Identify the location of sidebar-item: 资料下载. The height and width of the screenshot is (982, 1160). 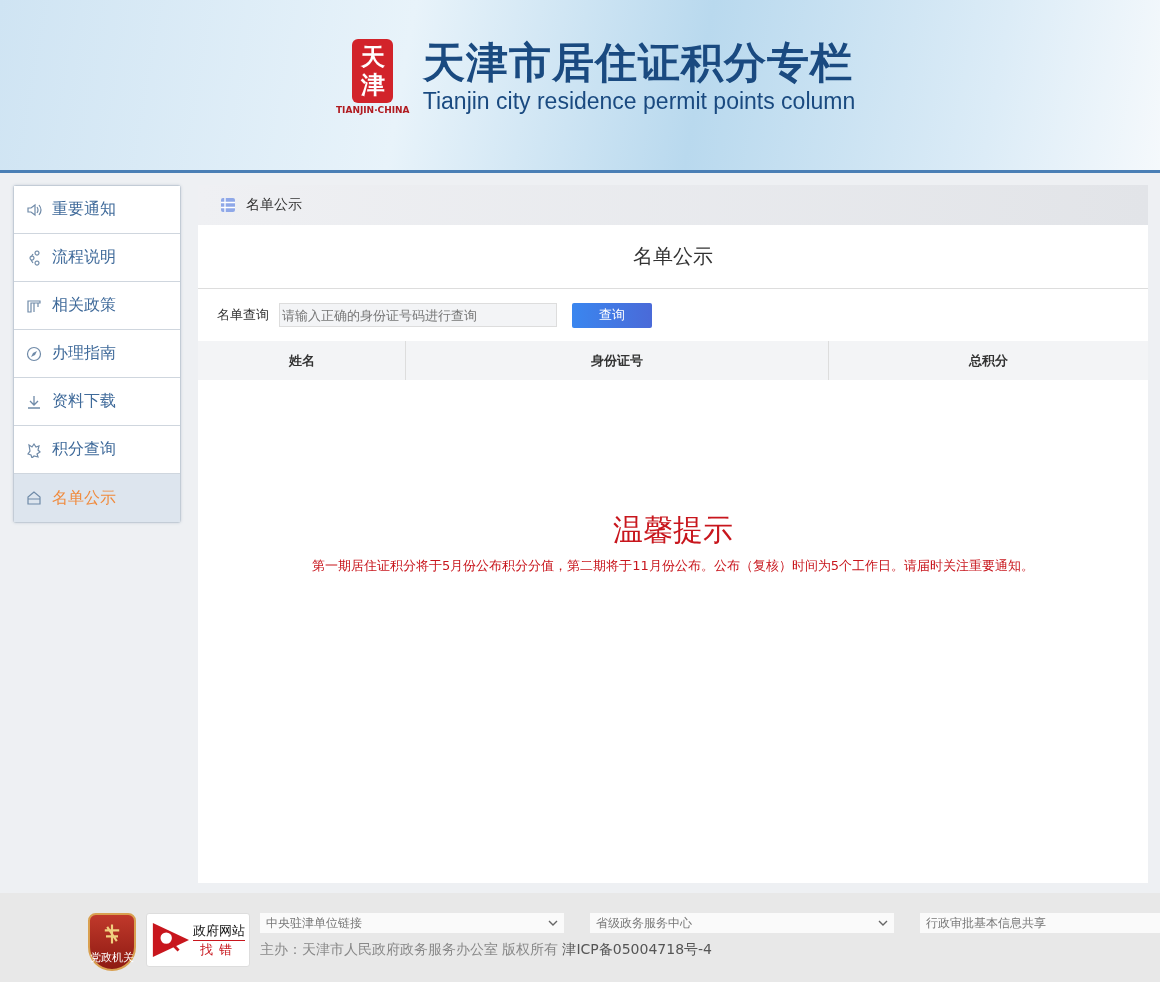
(97, 402).